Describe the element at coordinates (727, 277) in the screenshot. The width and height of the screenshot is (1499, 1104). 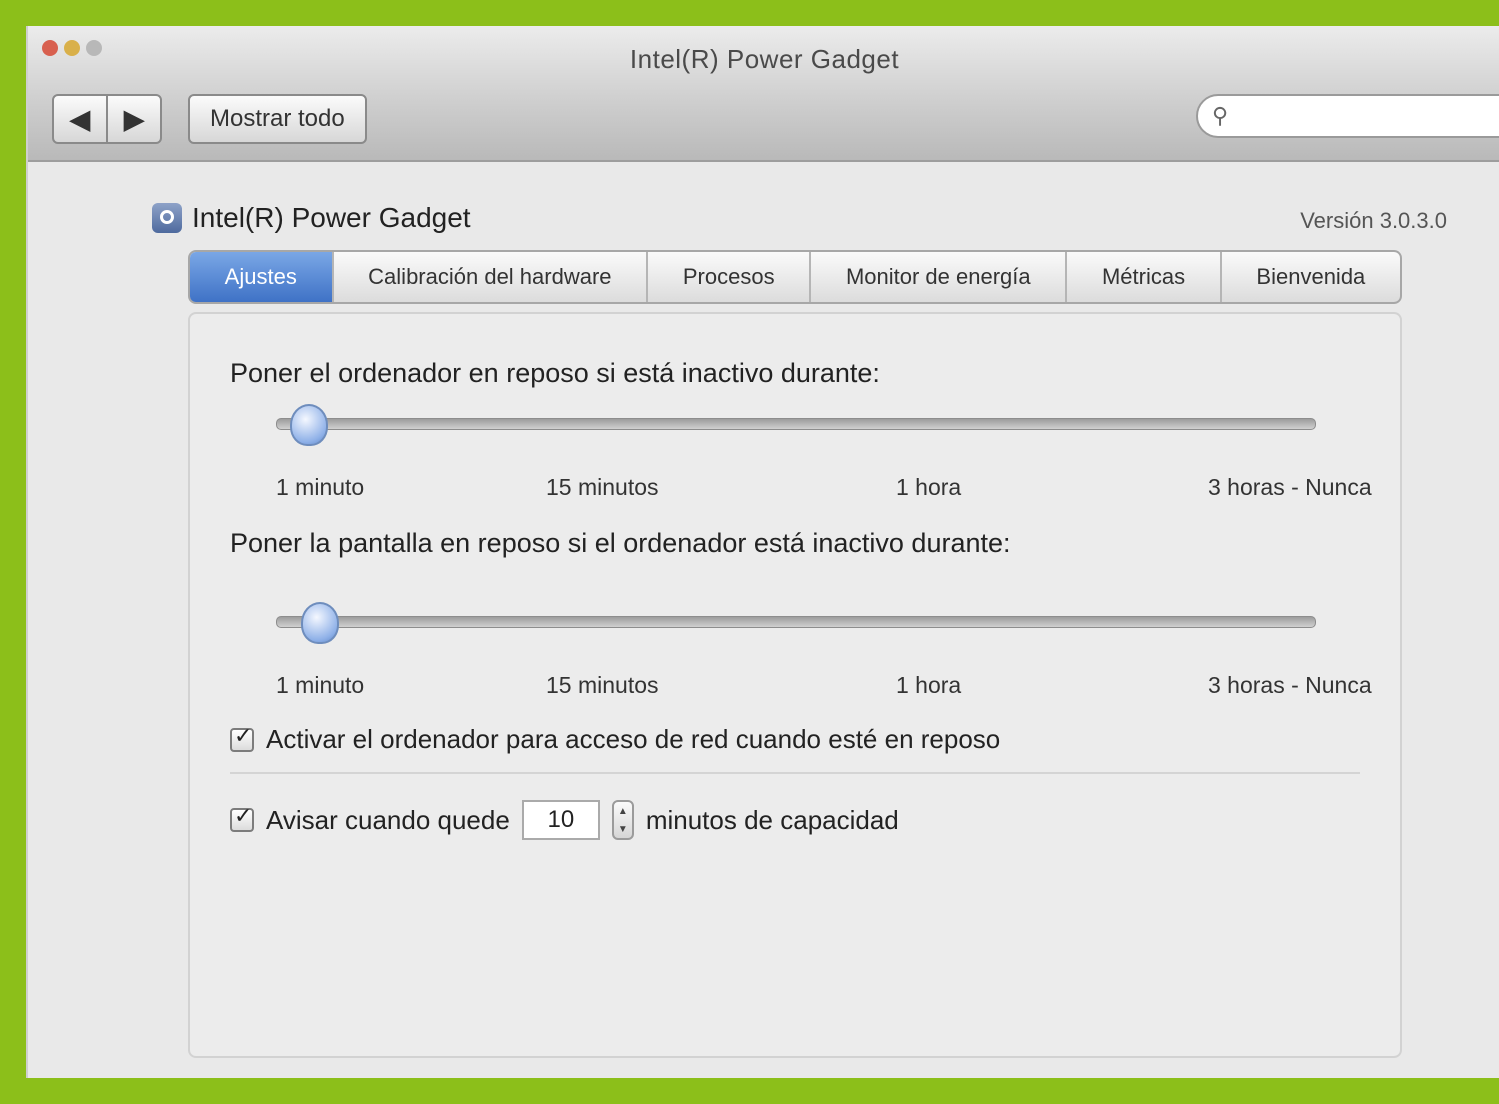
I see `tab-processes: Procesos` at that location.